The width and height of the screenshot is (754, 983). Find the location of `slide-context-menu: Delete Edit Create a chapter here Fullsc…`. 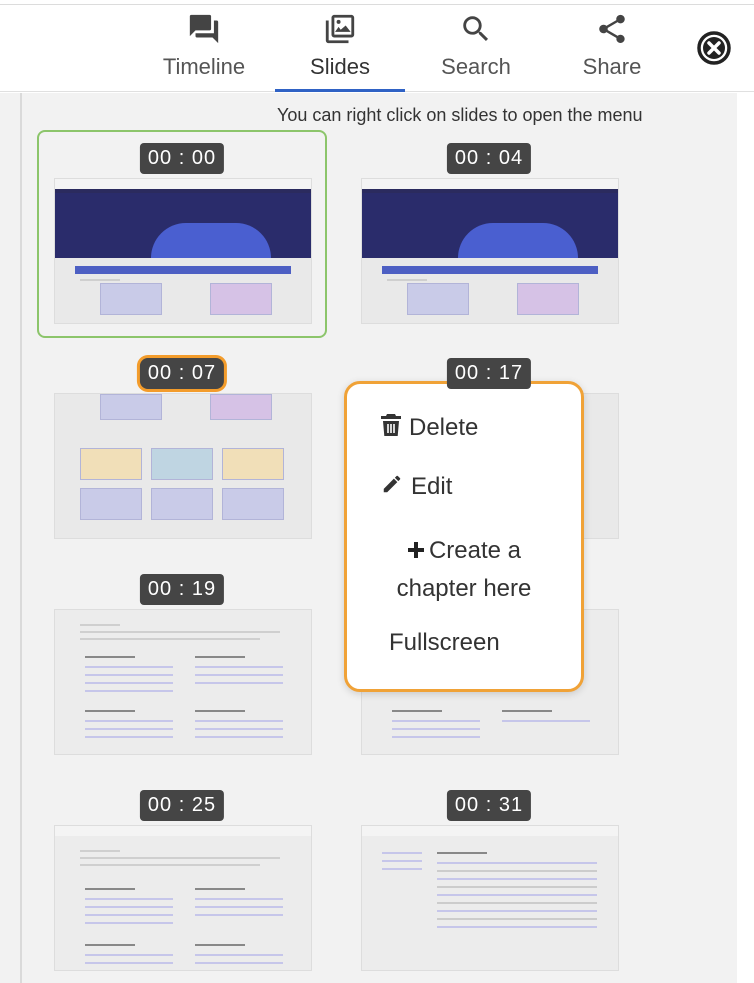

slide-context-menu: Delete Edit Create a chapter here Fullsc… is located at coordinates (464, 536).